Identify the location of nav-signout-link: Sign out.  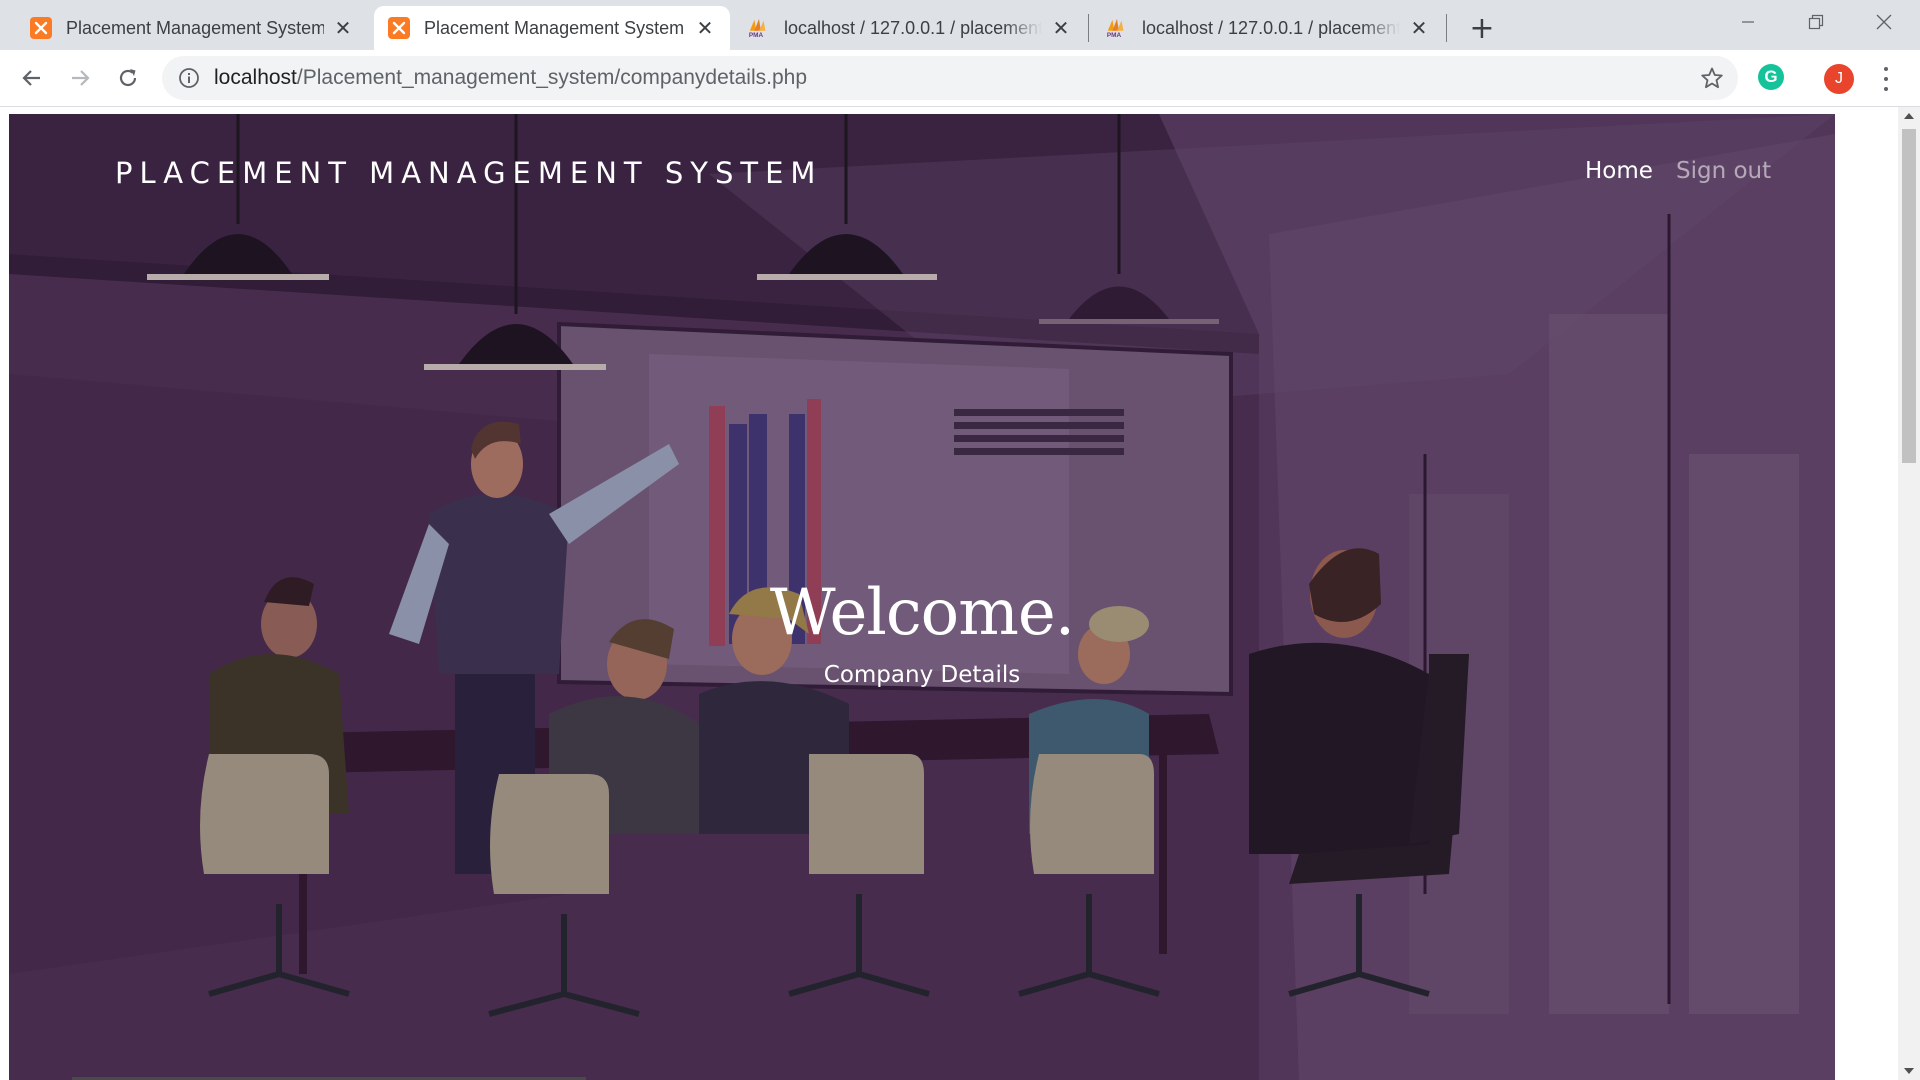
(1723, 171).